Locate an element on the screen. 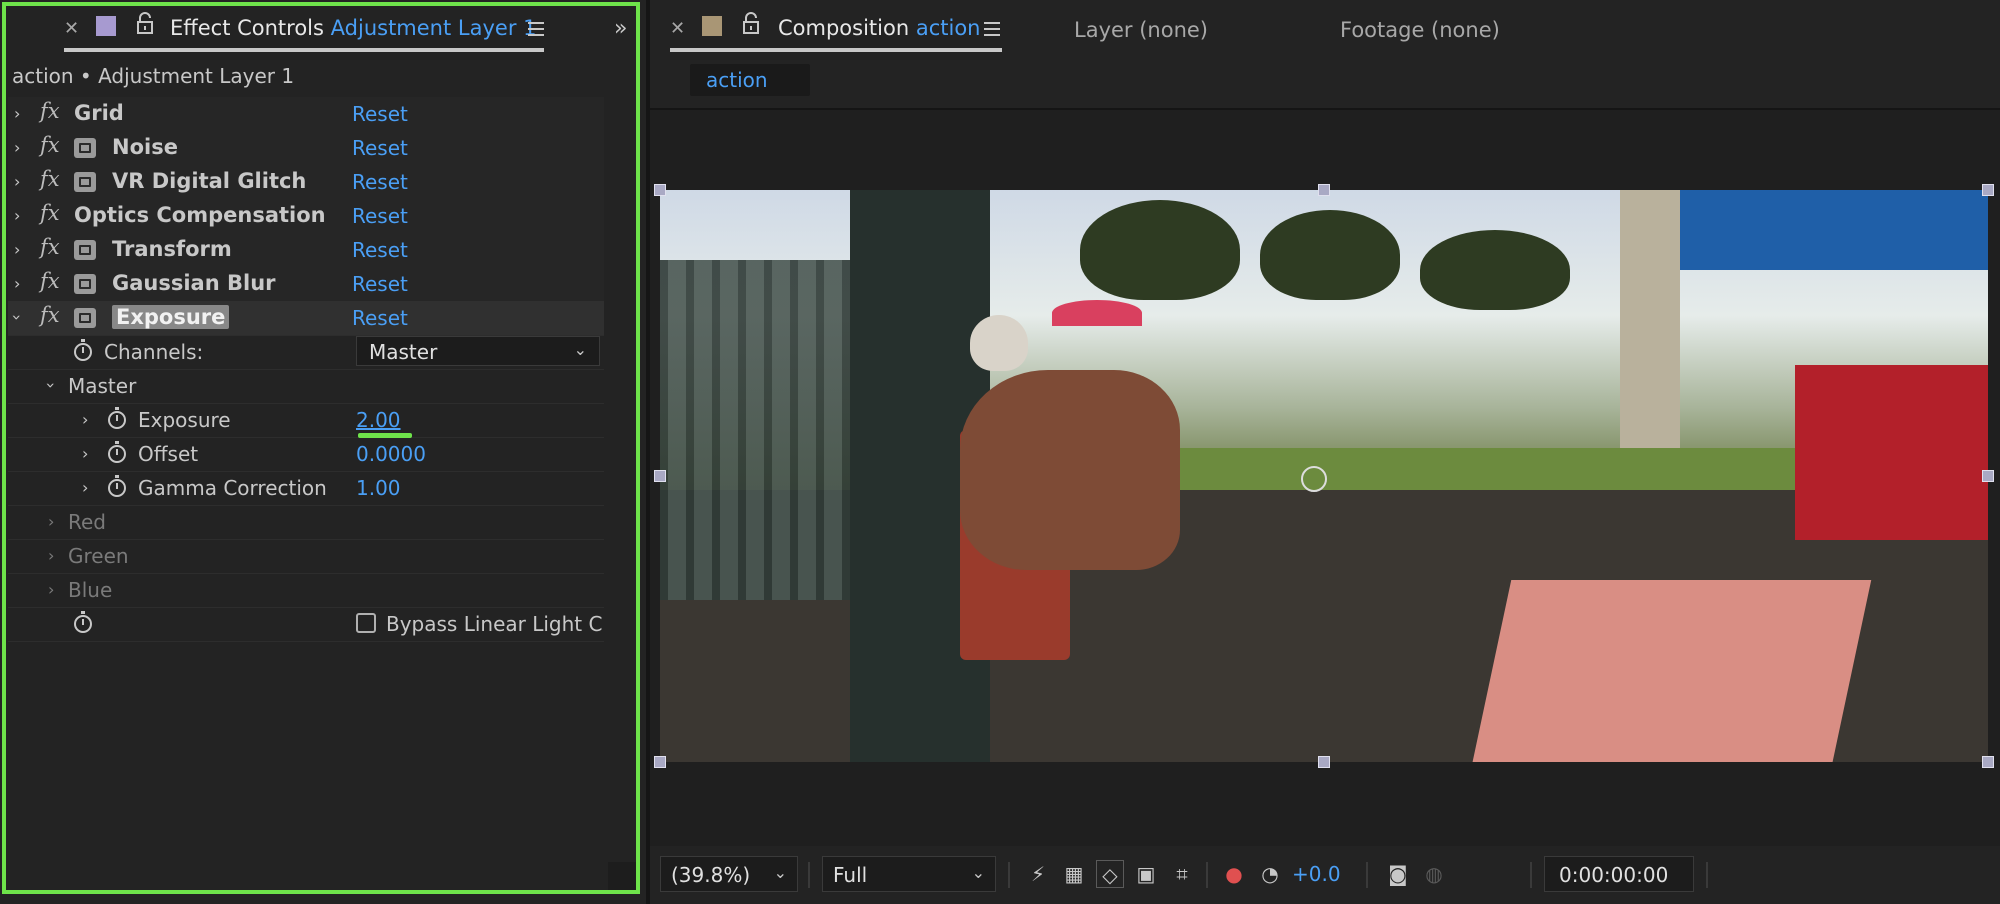 The width and height of the screenshot is (2000, 904). group-row-blue: › Blue is located at coordinates (306, 590).